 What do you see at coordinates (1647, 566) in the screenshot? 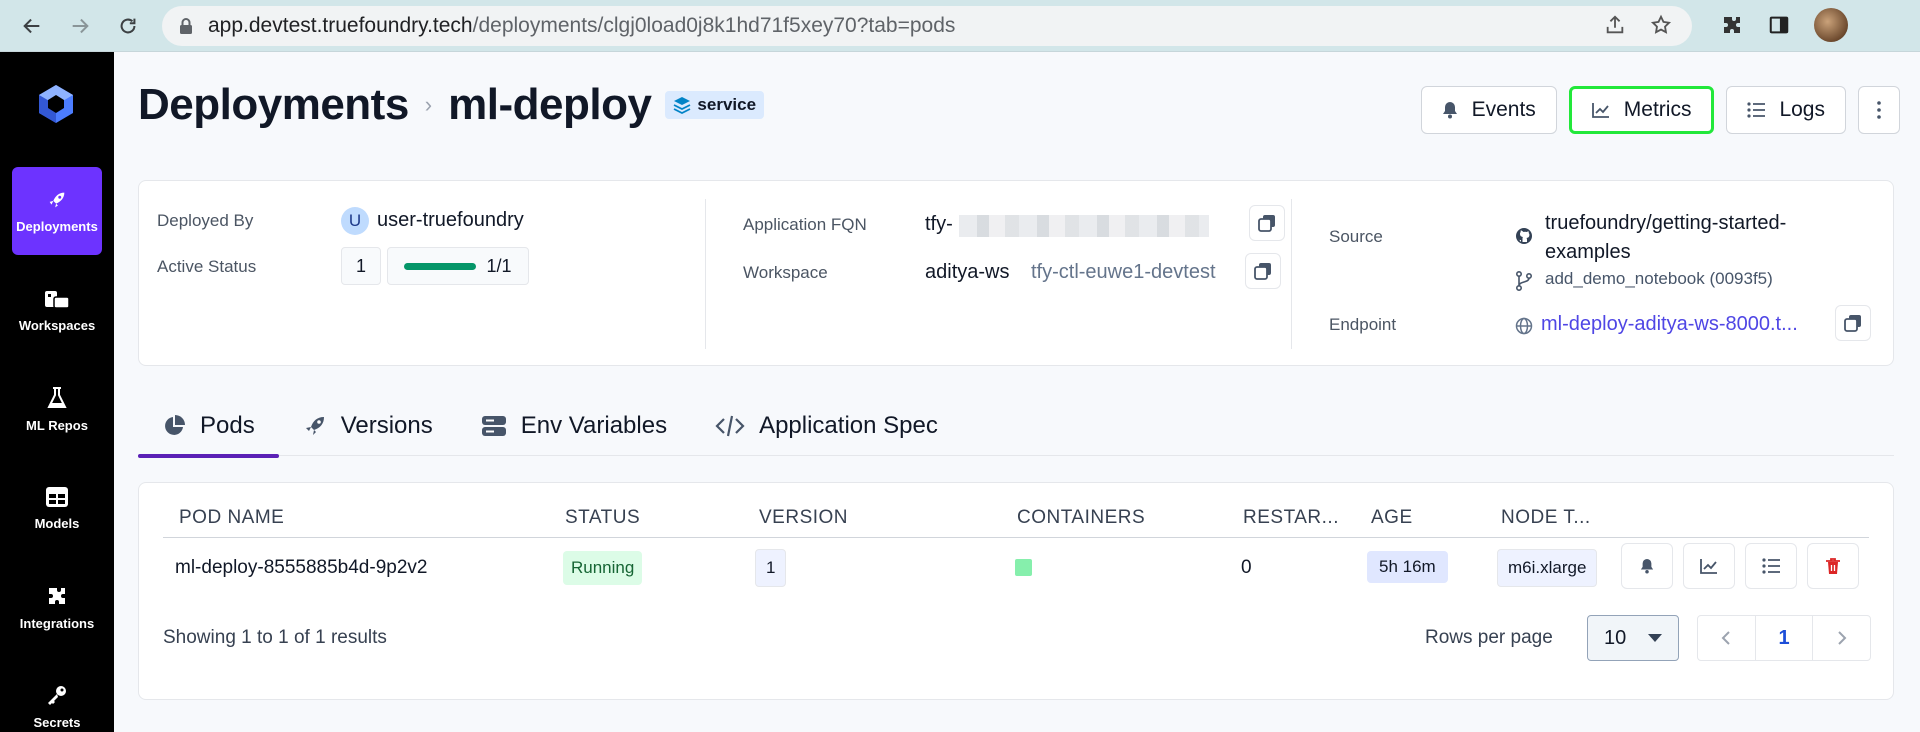
I see `pod-events-button` at bounding box center [1647, 566].